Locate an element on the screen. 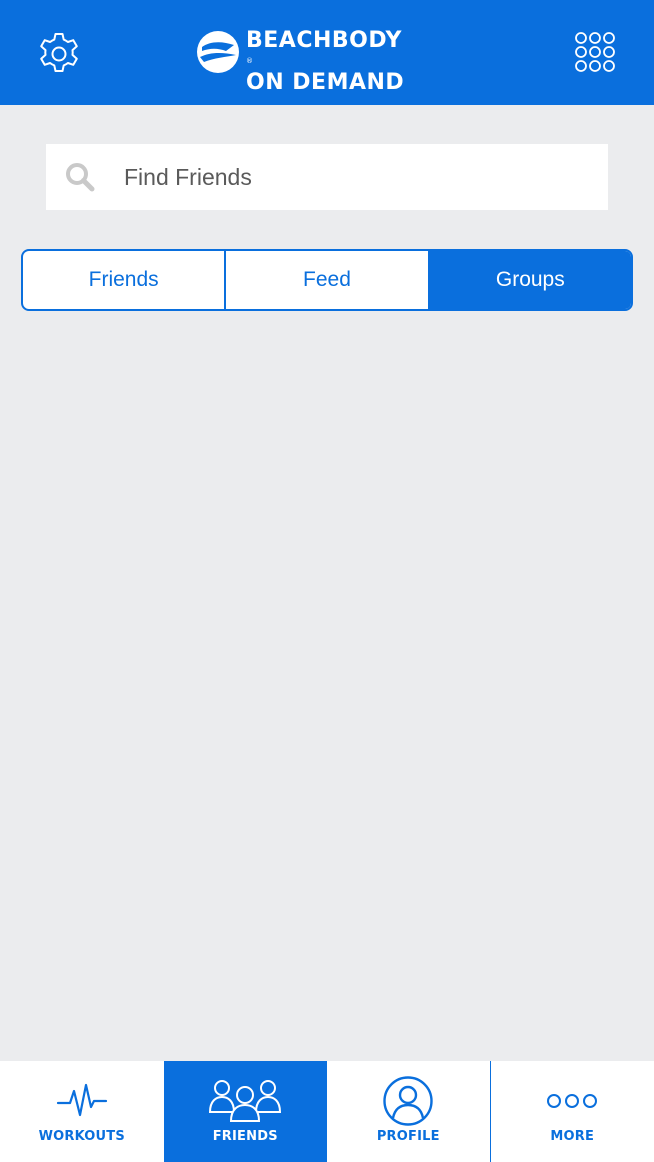  pulse-icon is located at coordinates (81, 1100).